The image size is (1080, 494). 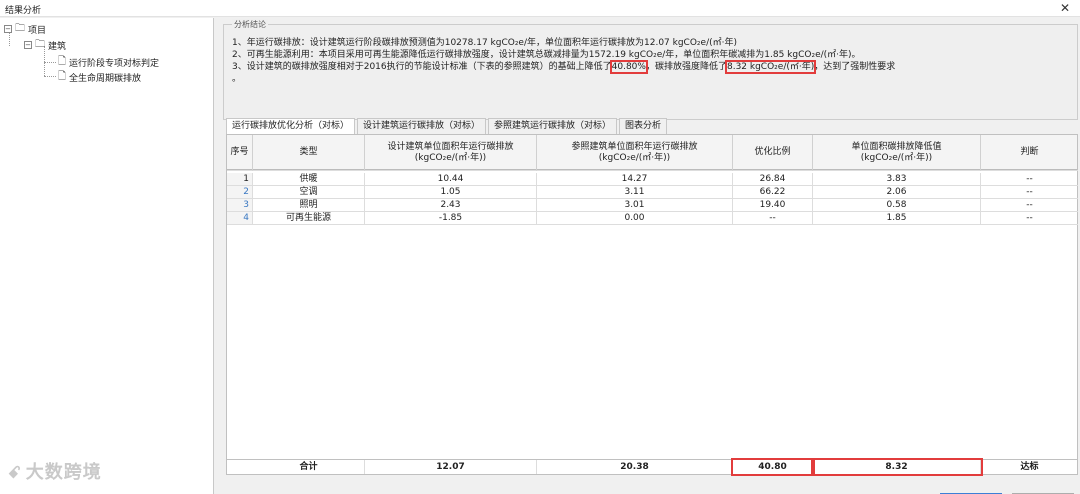 What do you see at coordinates (309, 218) in the screenshot?
I see `table-cell-type: 可再生能源` at bounding box center [309, 218].